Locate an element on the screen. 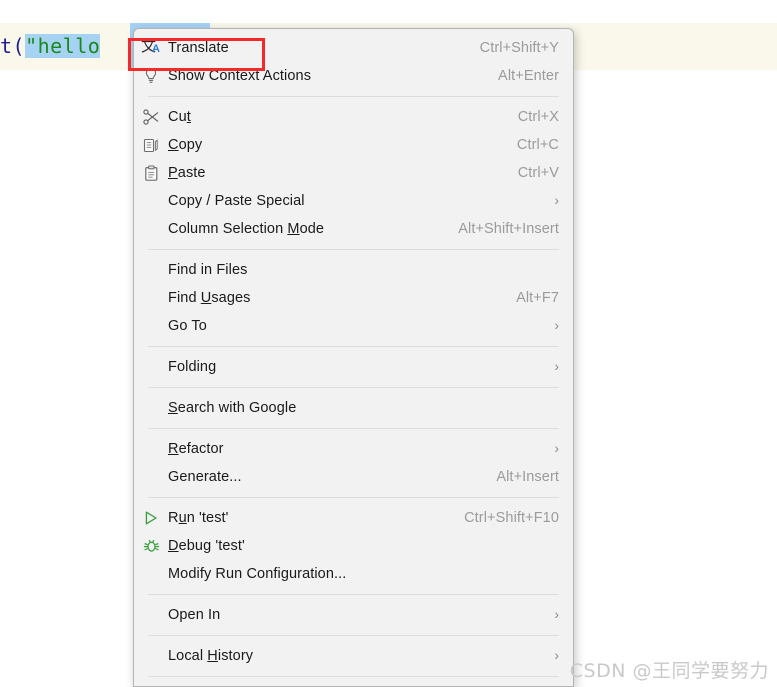  debug-icon is located at coordinates (151, 545).